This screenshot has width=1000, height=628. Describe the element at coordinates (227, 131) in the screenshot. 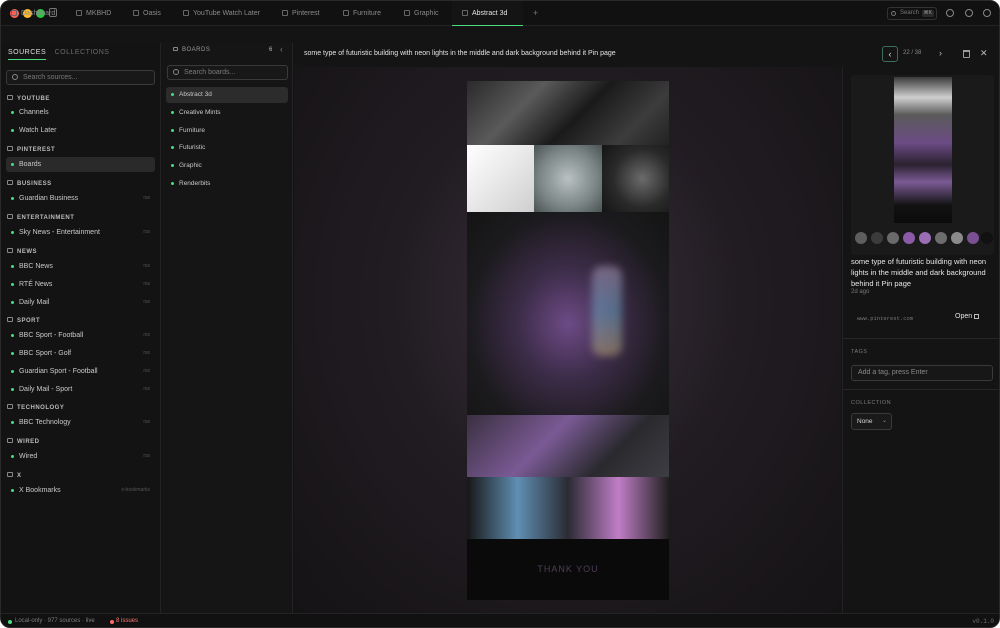

I see `board-item-furniture: Furniture` at that location.